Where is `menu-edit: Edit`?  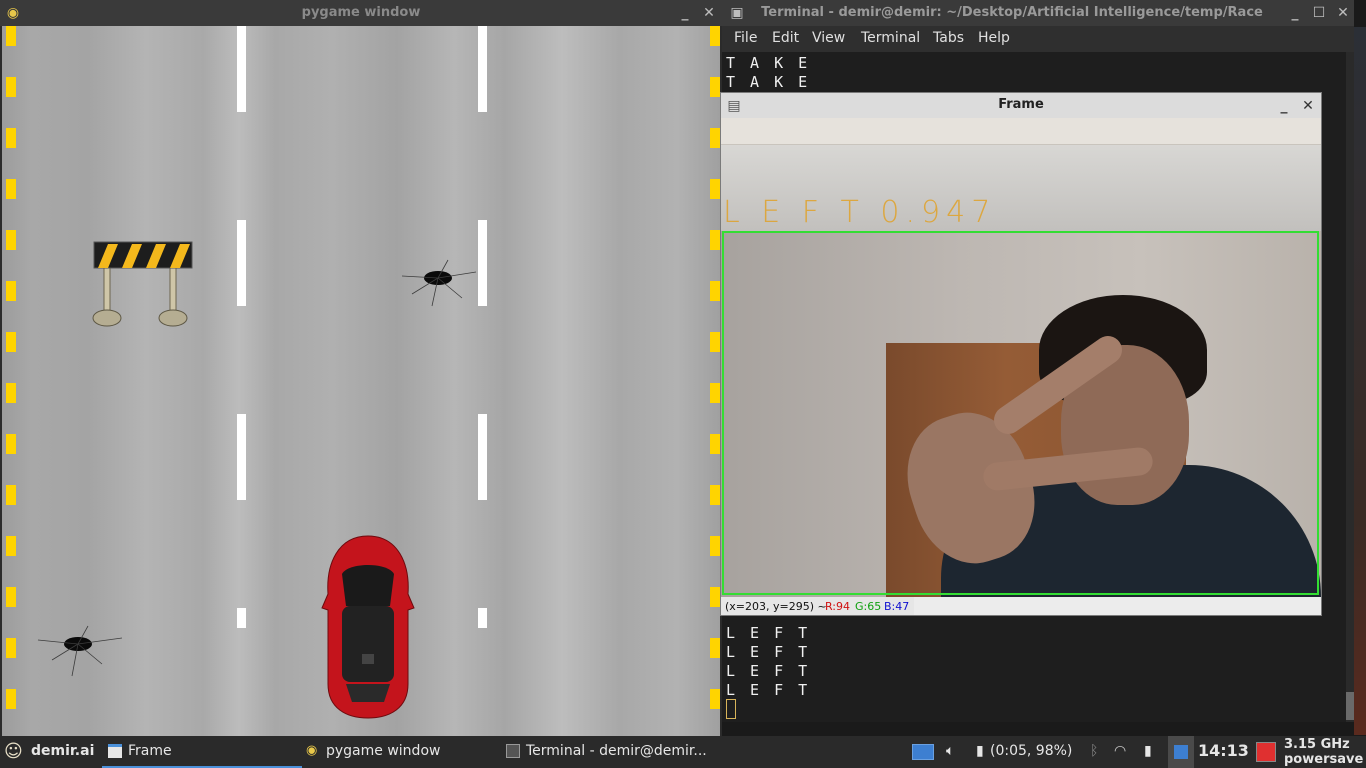
menu-edit: Edit is located at coordinates (785, 38).